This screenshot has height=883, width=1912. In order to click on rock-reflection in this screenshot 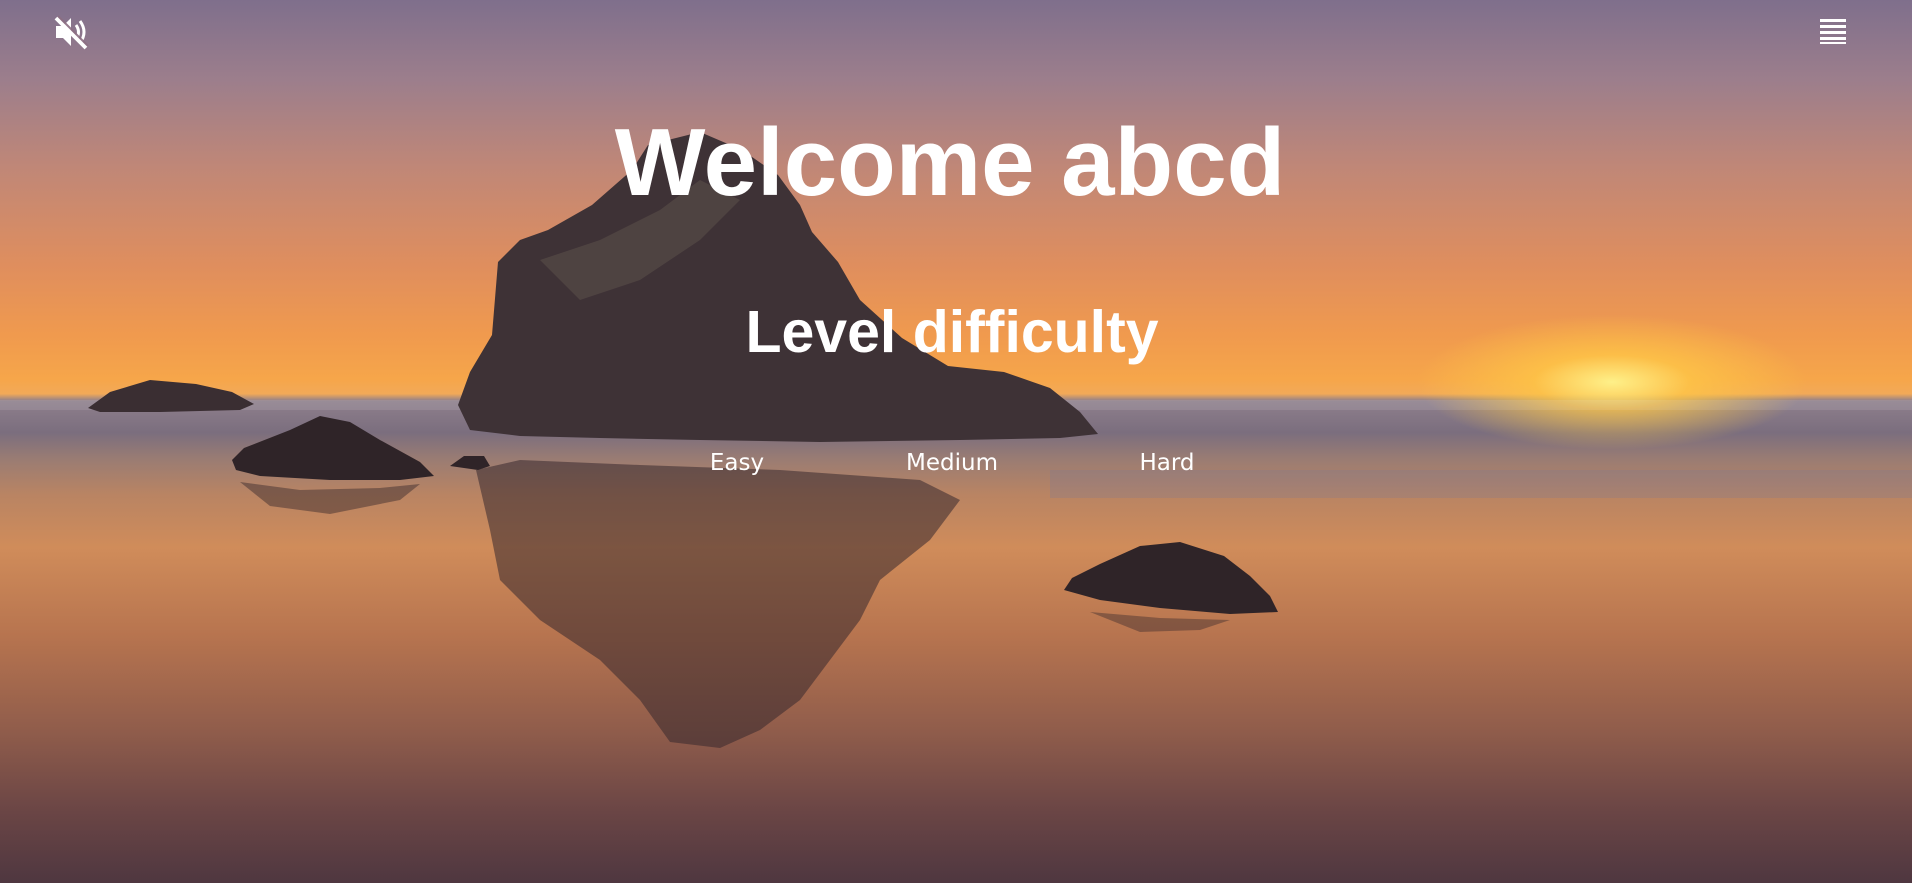, I will do `click(718, 604)`.